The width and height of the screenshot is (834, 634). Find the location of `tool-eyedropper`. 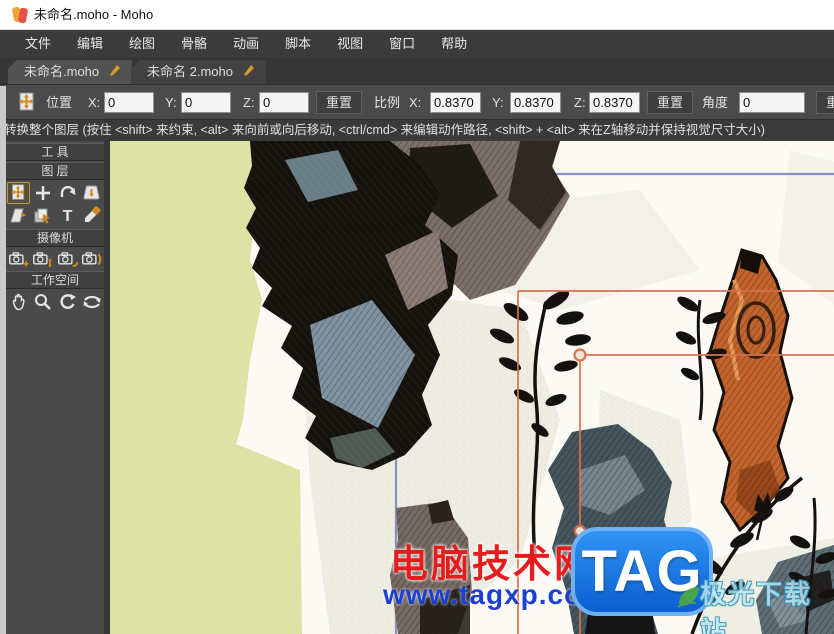

tool-eyedropper is located at coordinates (91, 216).